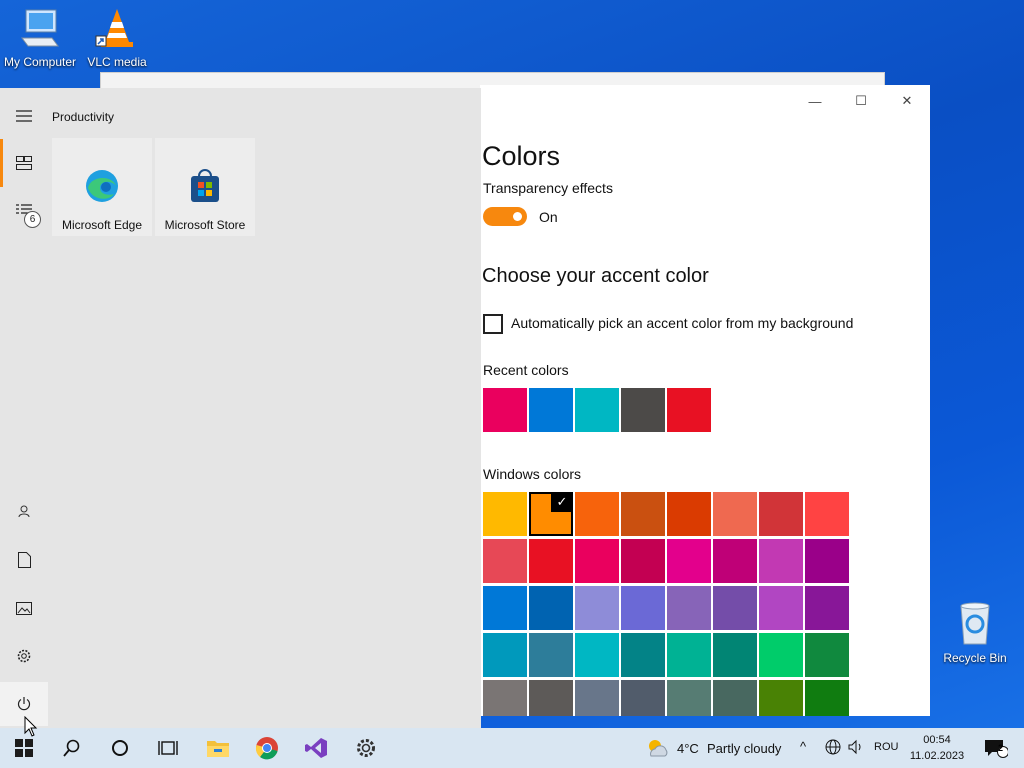  What do you see at coordinates (24, 211) in the screenshot?
I see `rail-all-apps-button: 6` at bounding box center [24, 211].